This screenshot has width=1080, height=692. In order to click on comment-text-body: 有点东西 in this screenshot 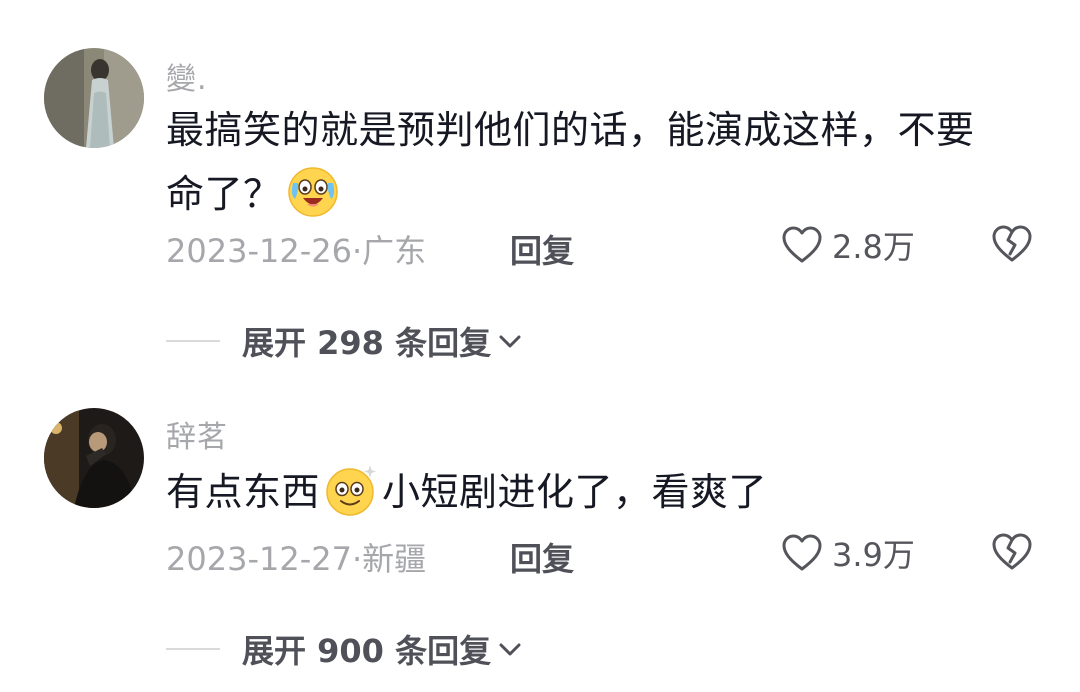, I will do `click(243, 492)`.